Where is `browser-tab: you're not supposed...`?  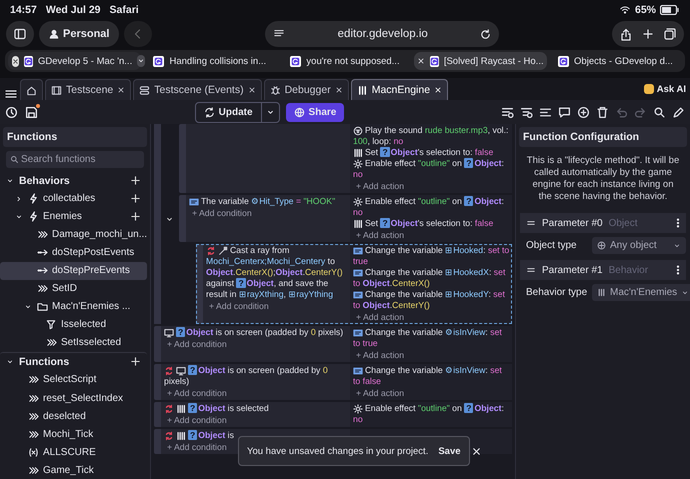
browser-tab: you're not supposed... is located at coordinates (345, 61).